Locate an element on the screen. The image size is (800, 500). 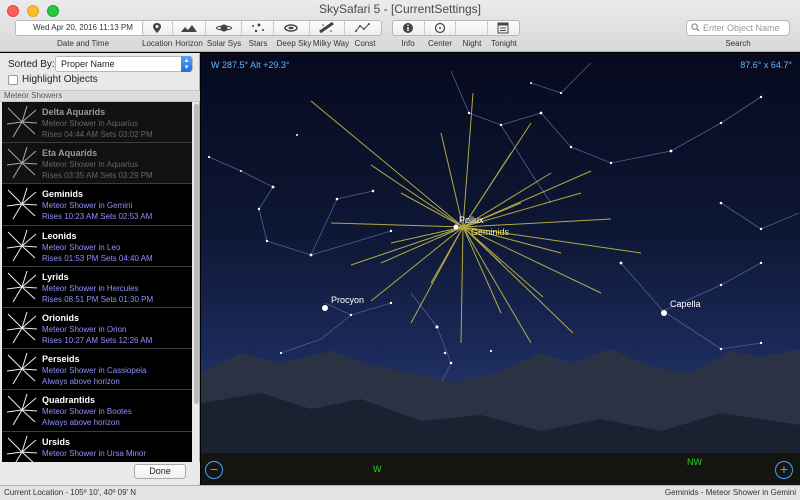
search-label: Search is located at coordinates (738, 43).